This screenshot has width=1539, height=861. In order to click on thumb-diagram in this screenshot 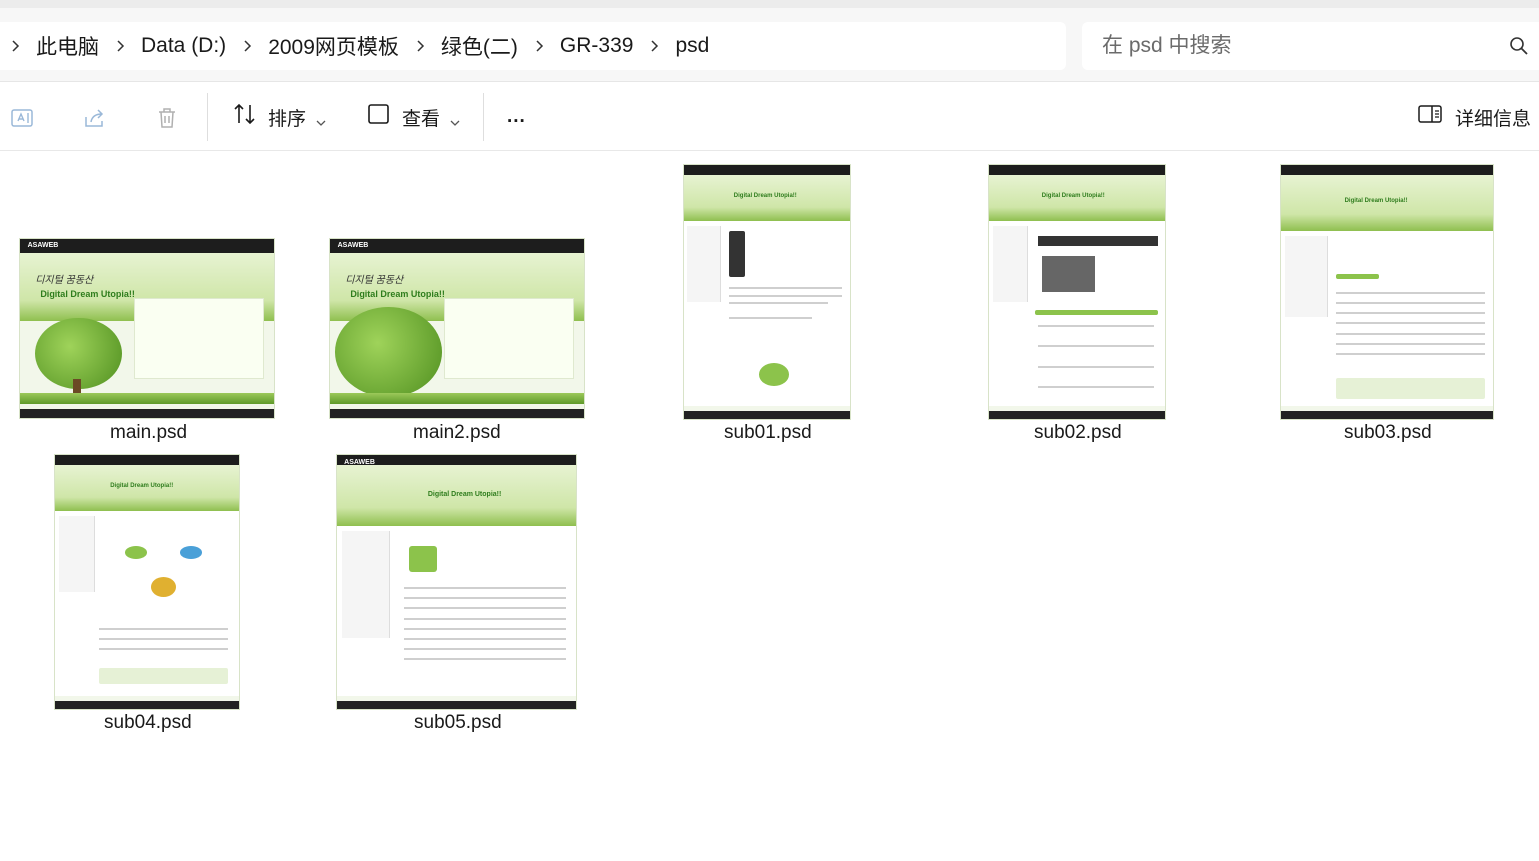, I will do `click(773, 374)`.